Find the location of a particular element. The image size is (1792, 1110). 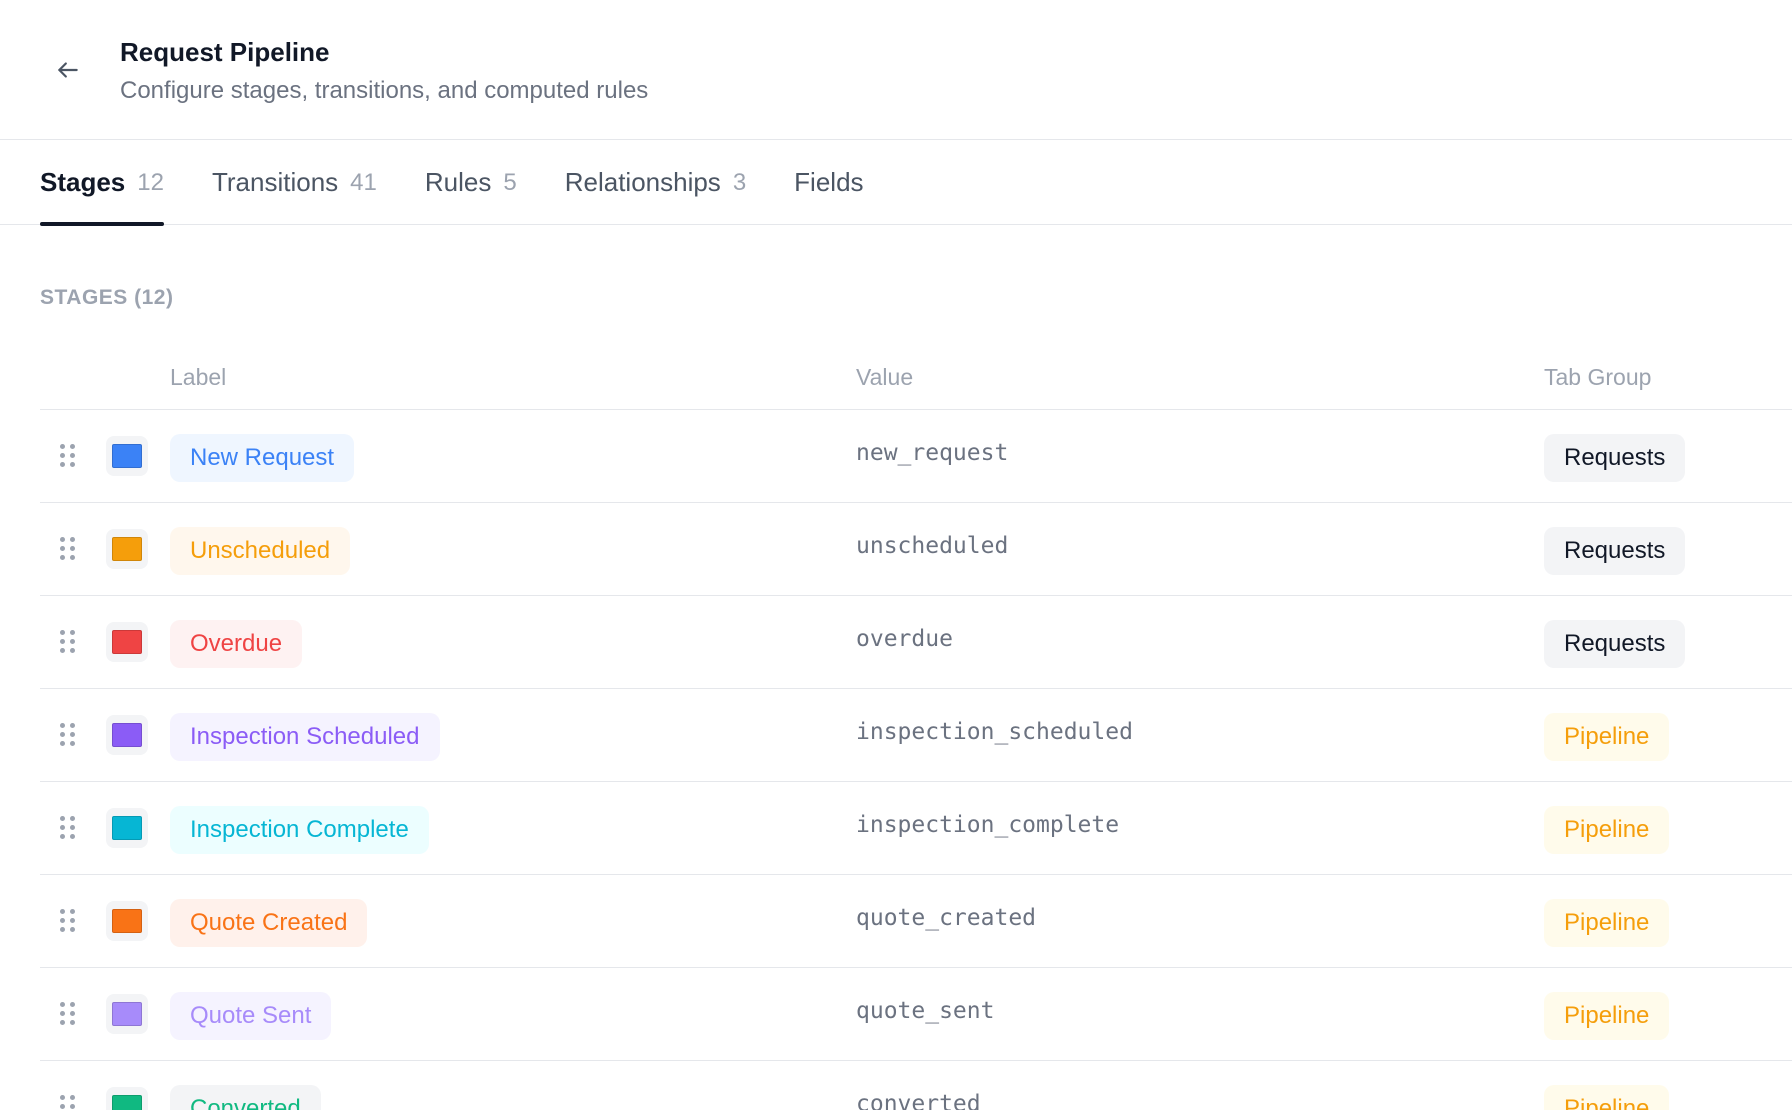

tab-stages: Stages 12 is located at coordinates (102, 183).